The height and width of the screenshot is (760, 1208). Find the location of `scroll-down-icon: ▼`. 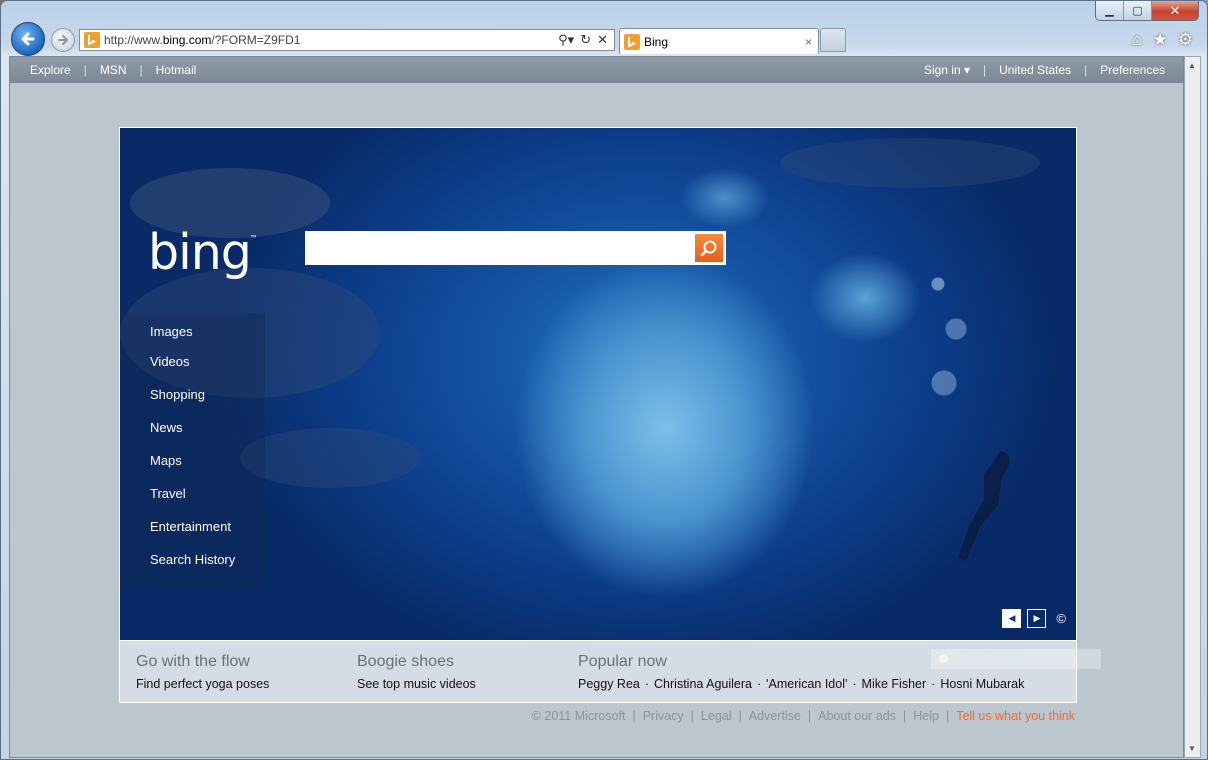

scroll-down-icon: ▼ is located at coordinates (1192, 748).